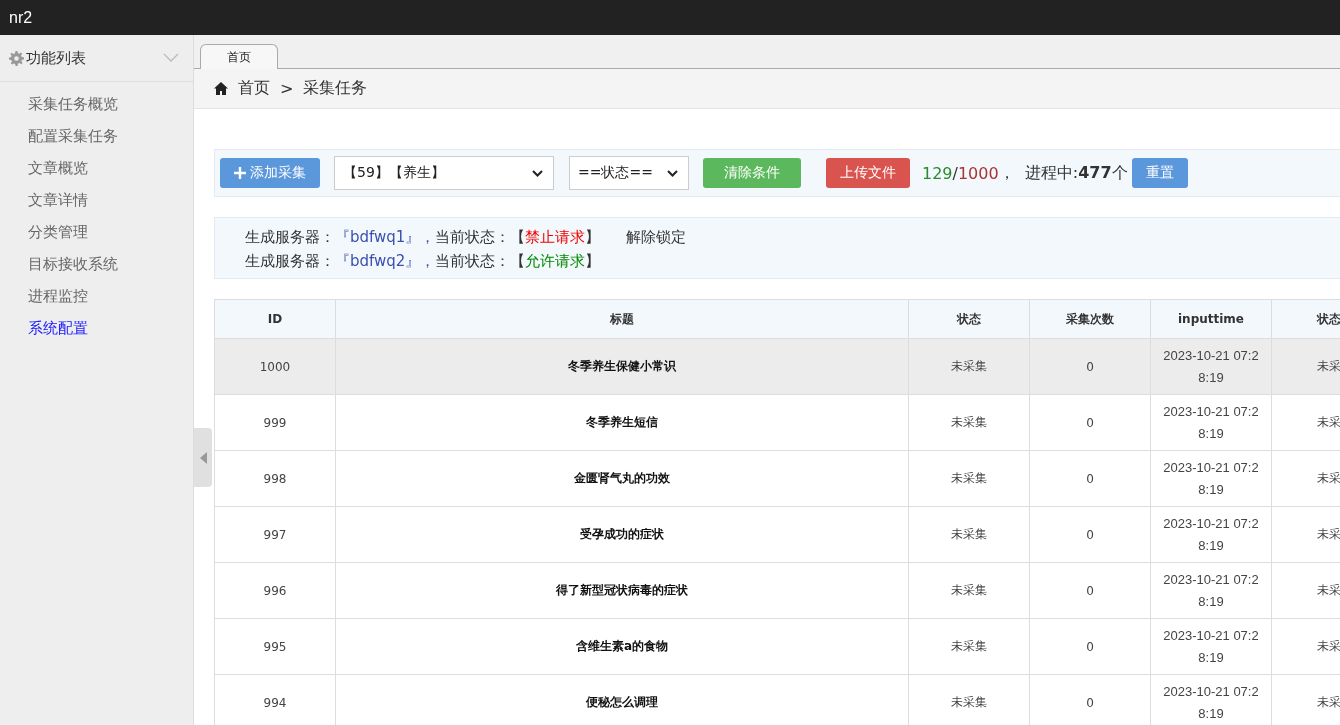  What do you see at coordinates (96, 264) in the screenshot?
I see `sidebar-item: 目标接收系统` at bounding box center [96, 264].